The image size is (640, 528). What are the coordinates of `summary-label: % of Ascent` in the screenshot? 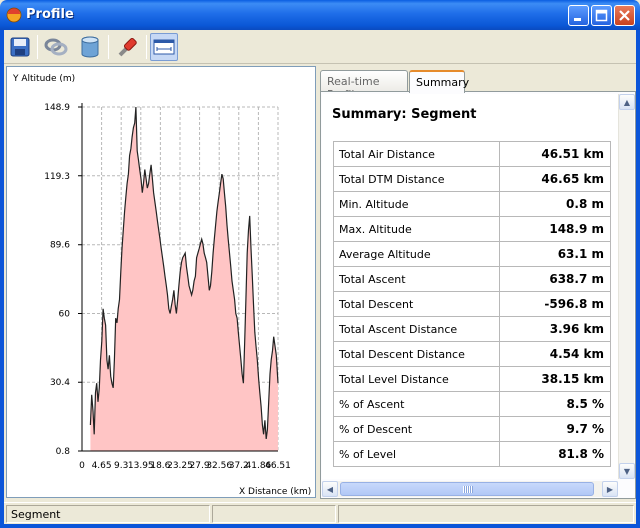 It's located at (416, 404).